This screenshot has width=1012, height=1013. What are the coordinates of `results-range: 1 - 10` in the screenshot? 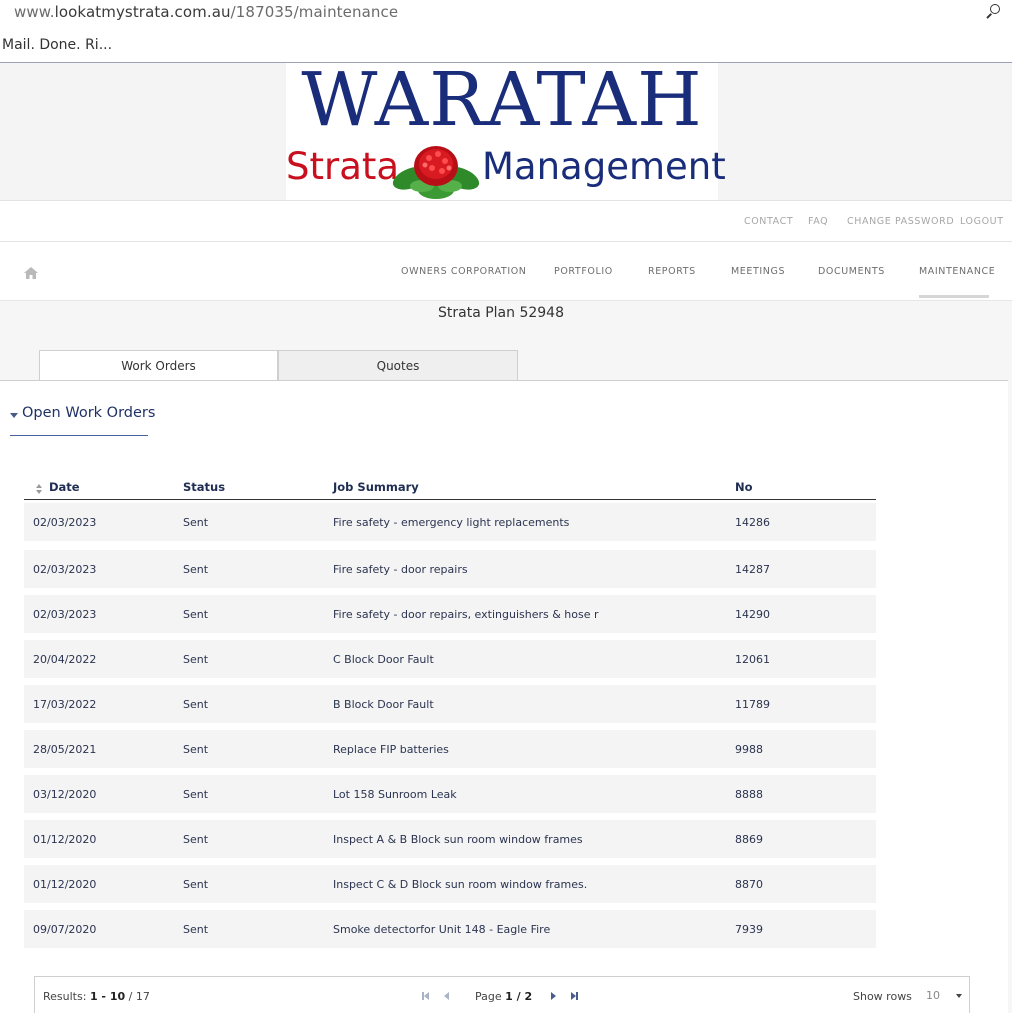 It's located at (107, 996).